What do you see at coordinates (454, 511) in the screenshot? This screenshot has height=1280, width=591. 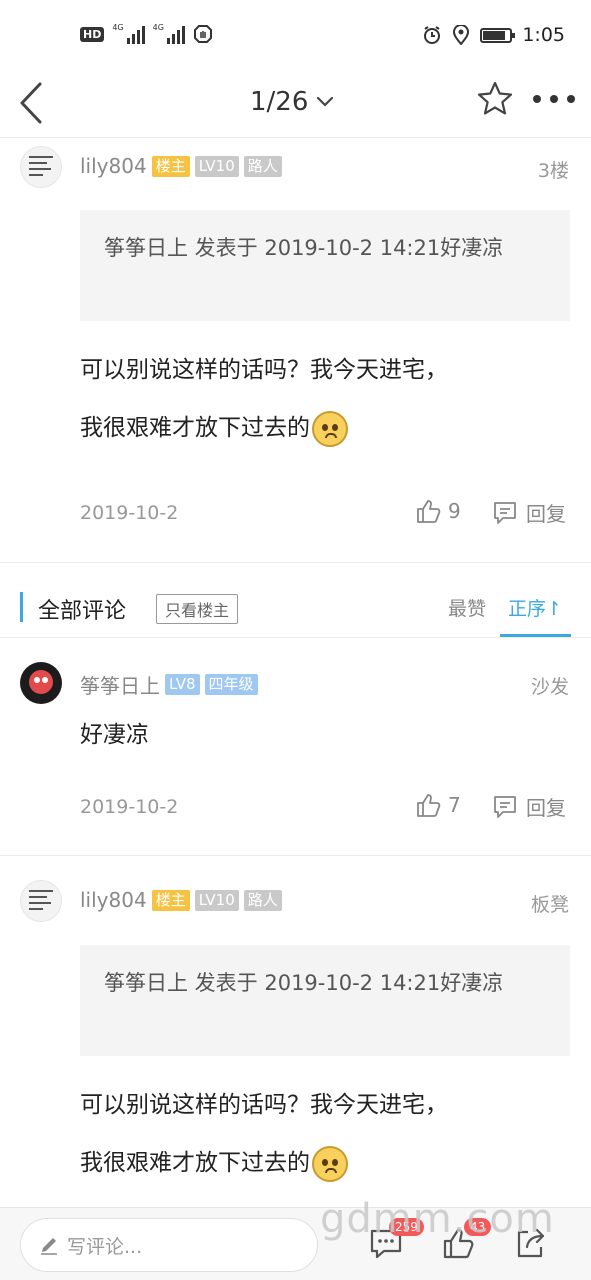 I see `like-count: 9` at bounding box center [454, 511].